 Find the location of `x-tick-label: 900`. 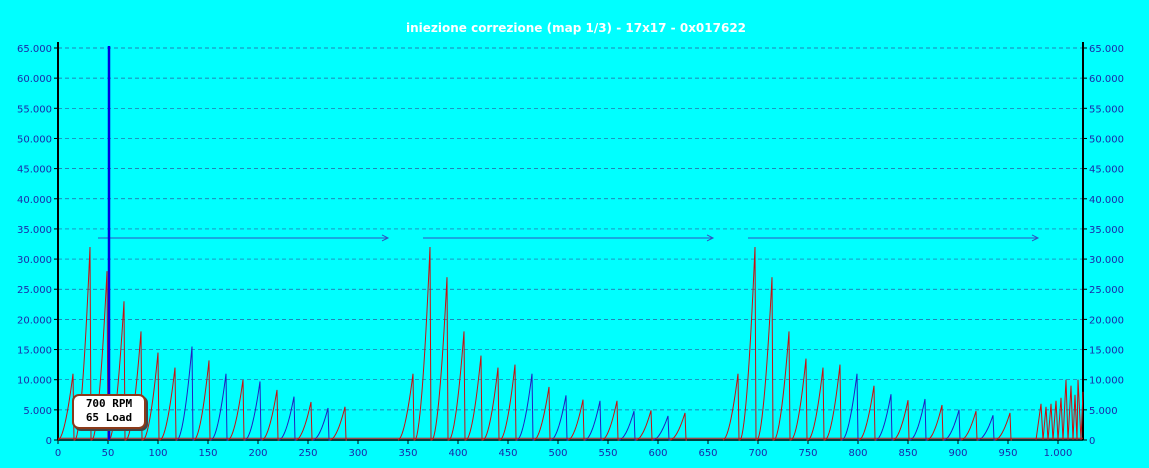

x-tick-label: 900 is located at coordinates (957, 453).